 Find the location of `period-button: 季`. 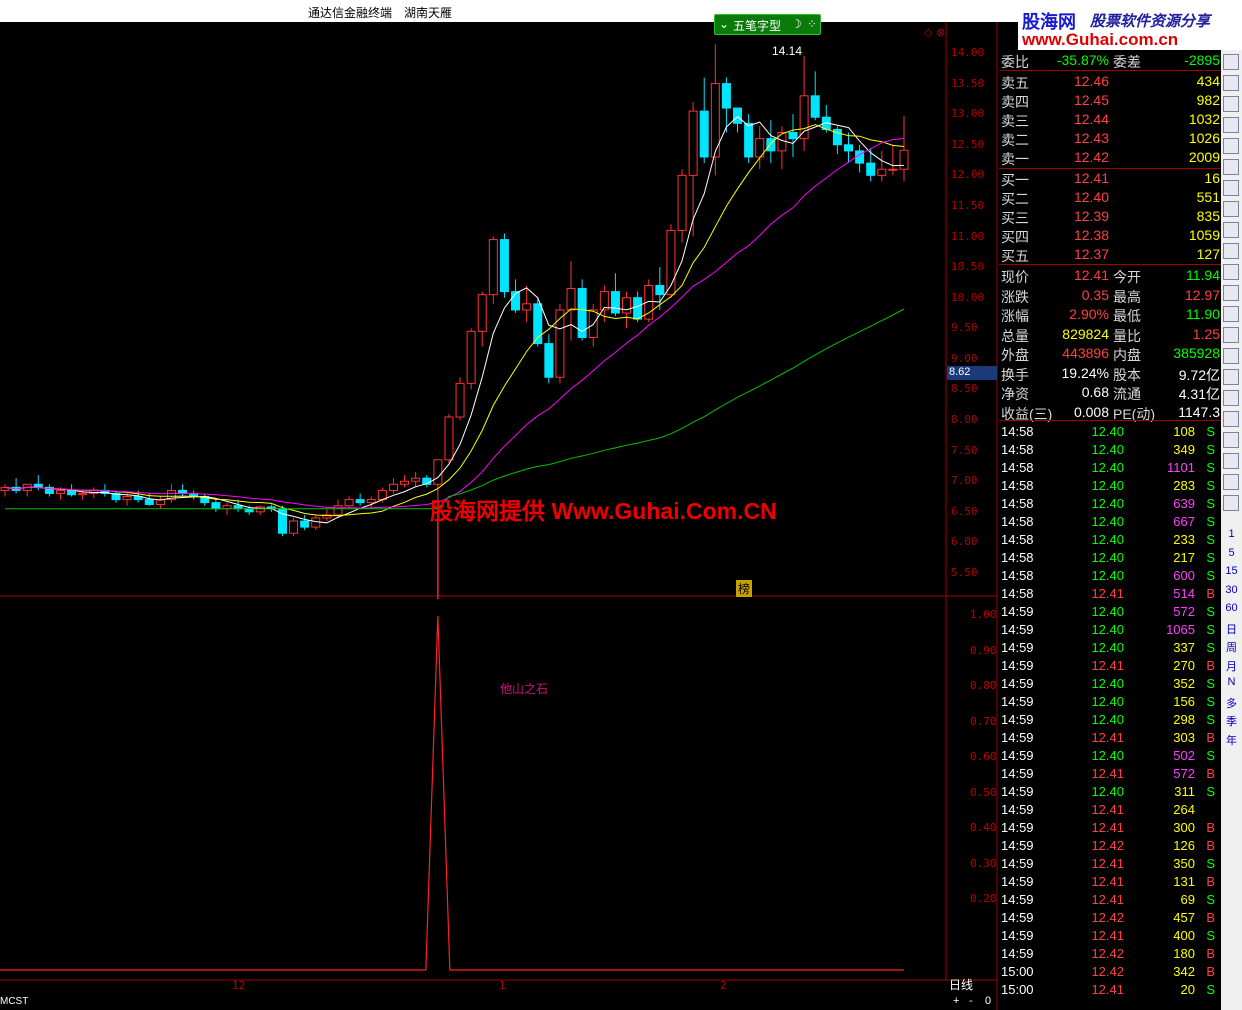

period-button: 季 is located at coordinates (1231, 721).